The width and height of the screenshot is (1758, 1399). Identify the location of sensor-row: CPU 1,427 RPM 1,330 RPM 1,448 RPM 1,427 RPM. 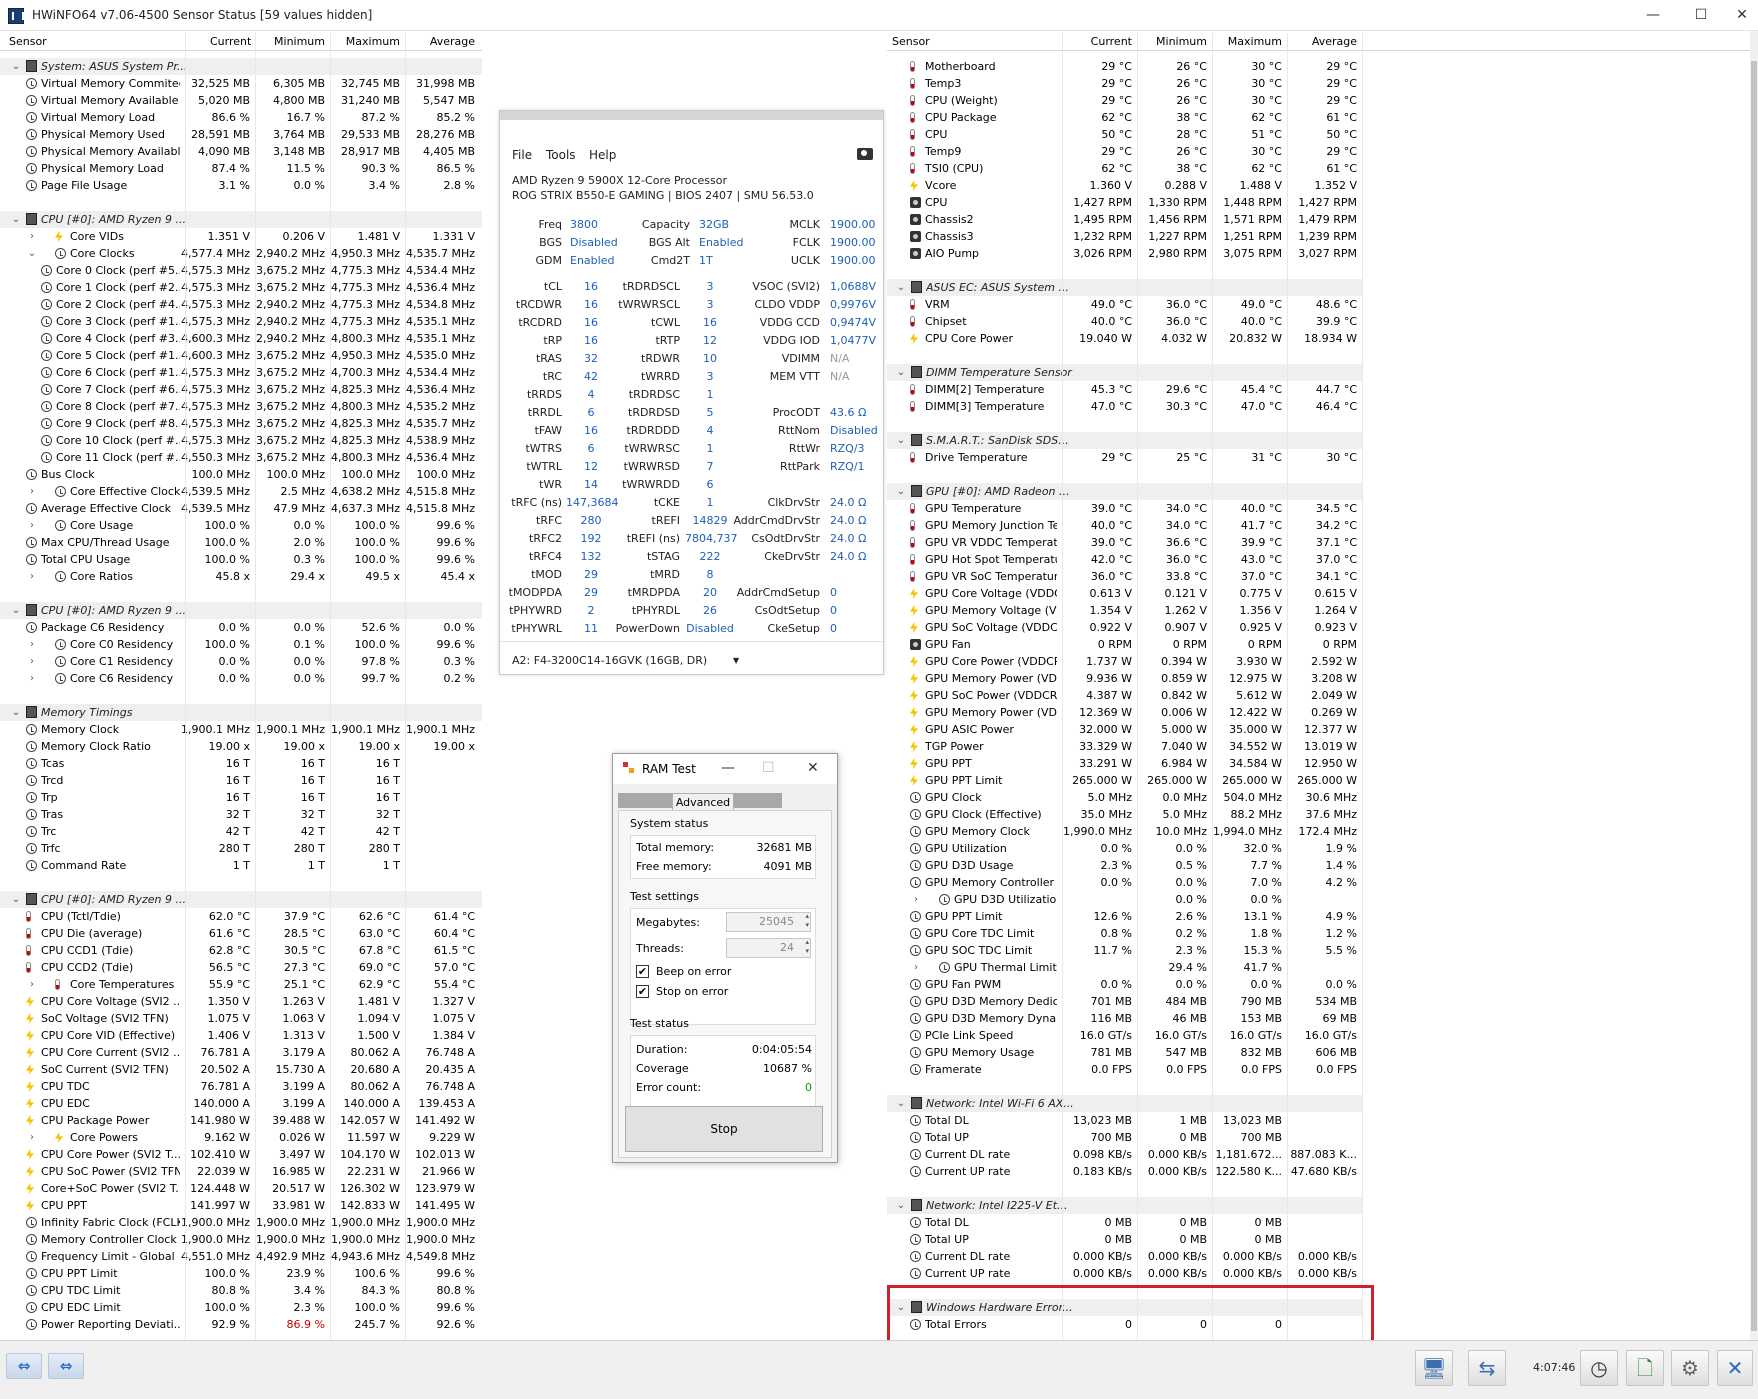
(1124, 202).